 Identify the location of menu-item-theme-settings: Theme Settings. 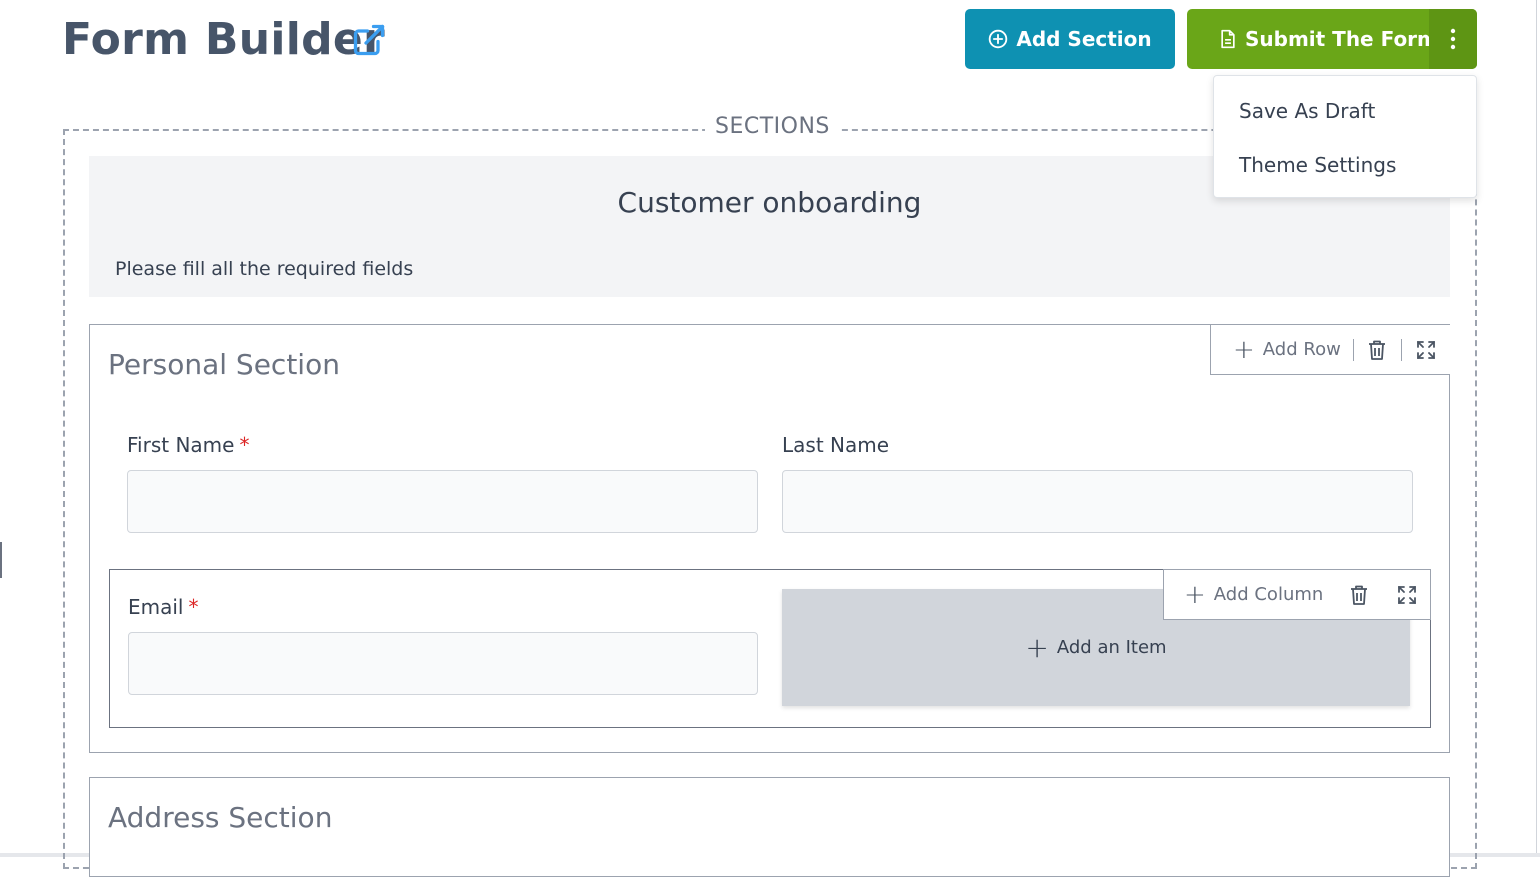
(1317, 165).